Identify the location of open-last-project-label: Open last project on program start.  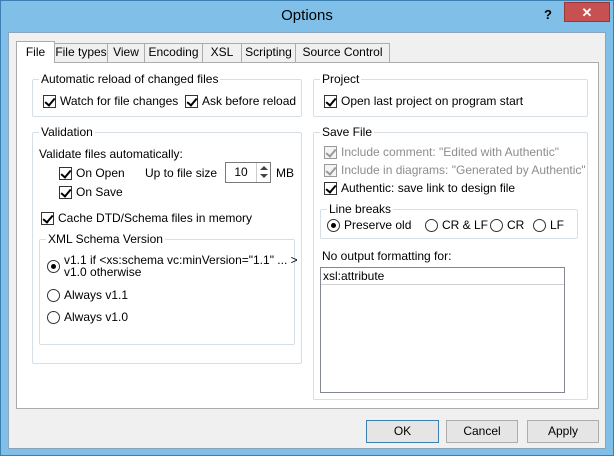
(432, 101).